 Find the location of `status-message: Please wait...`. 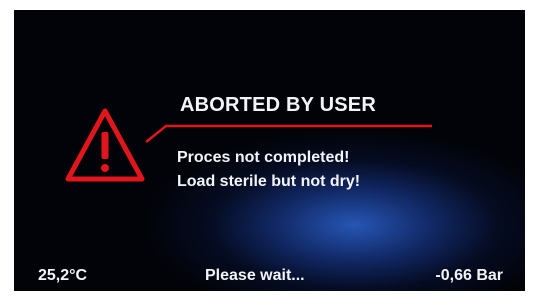

status-message: Please wait... is located at coordinates (255, 275).